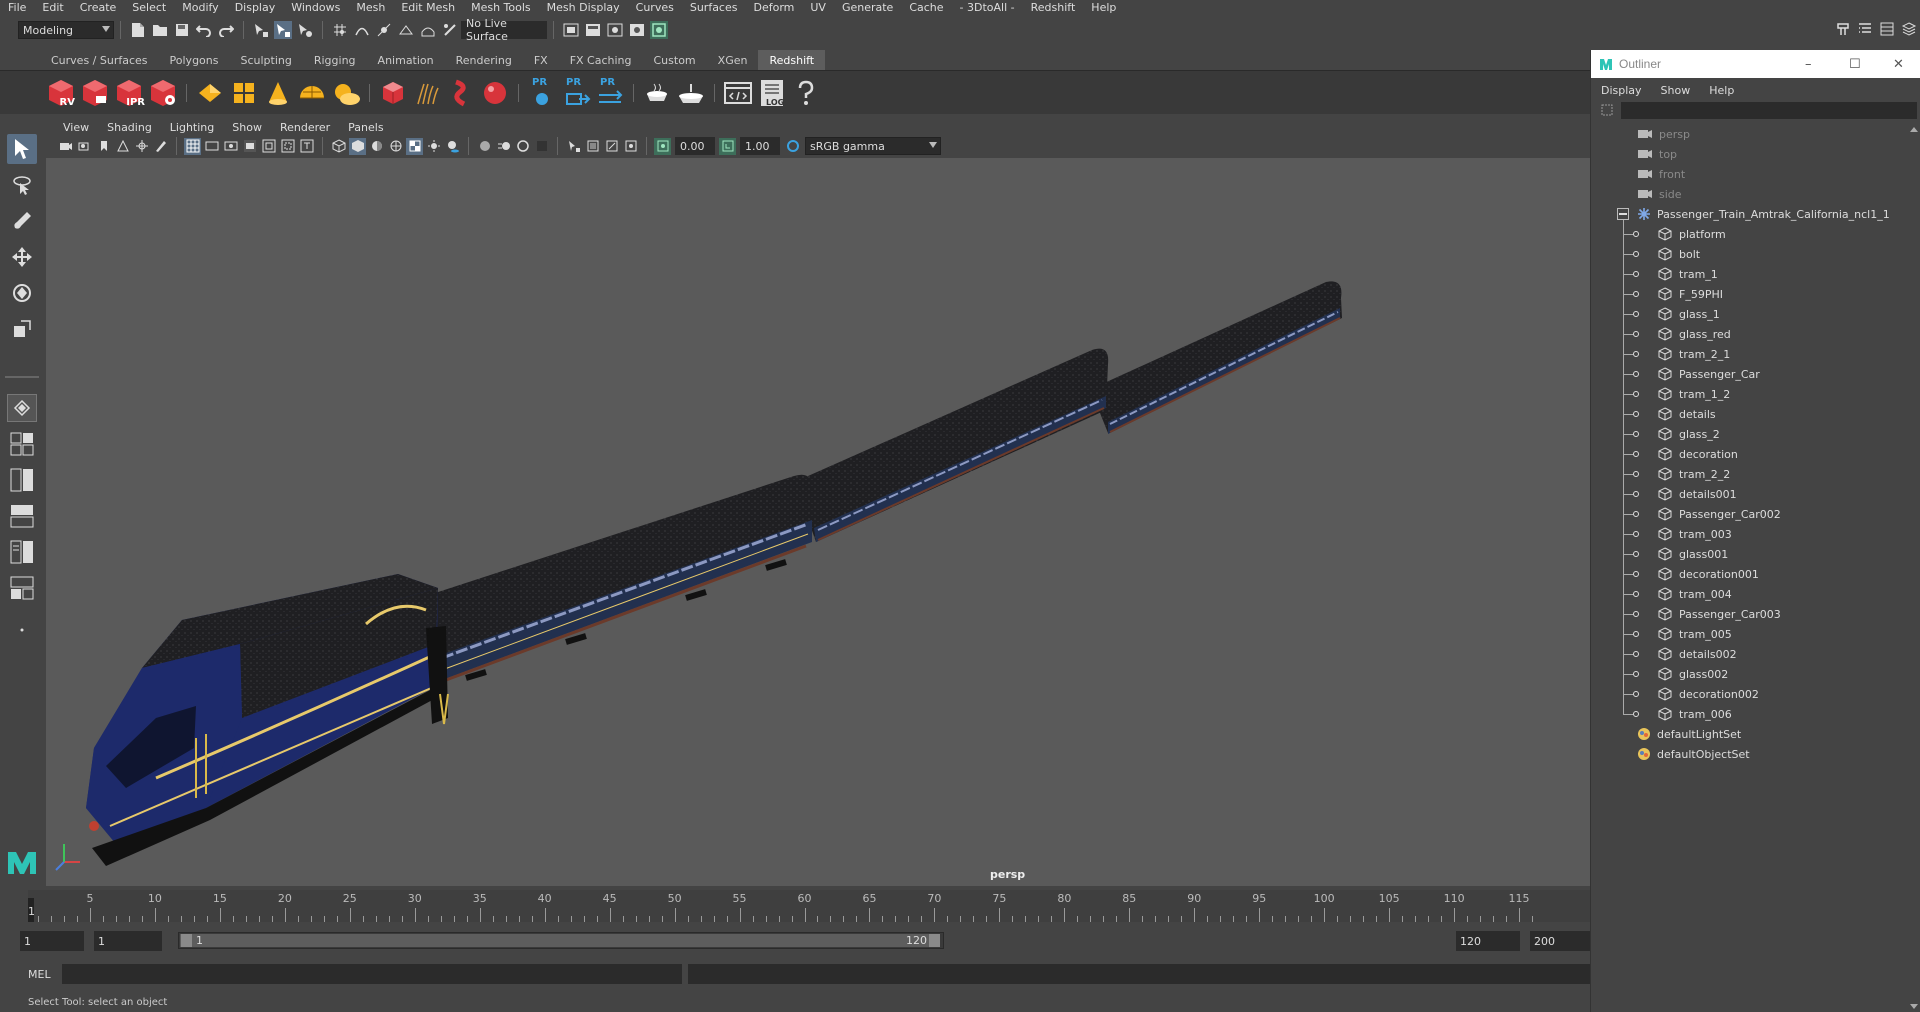 This screenshot has width=1920, height=1012. I want to click on shelf-tab-xgen: XGen, so click(733, 60).